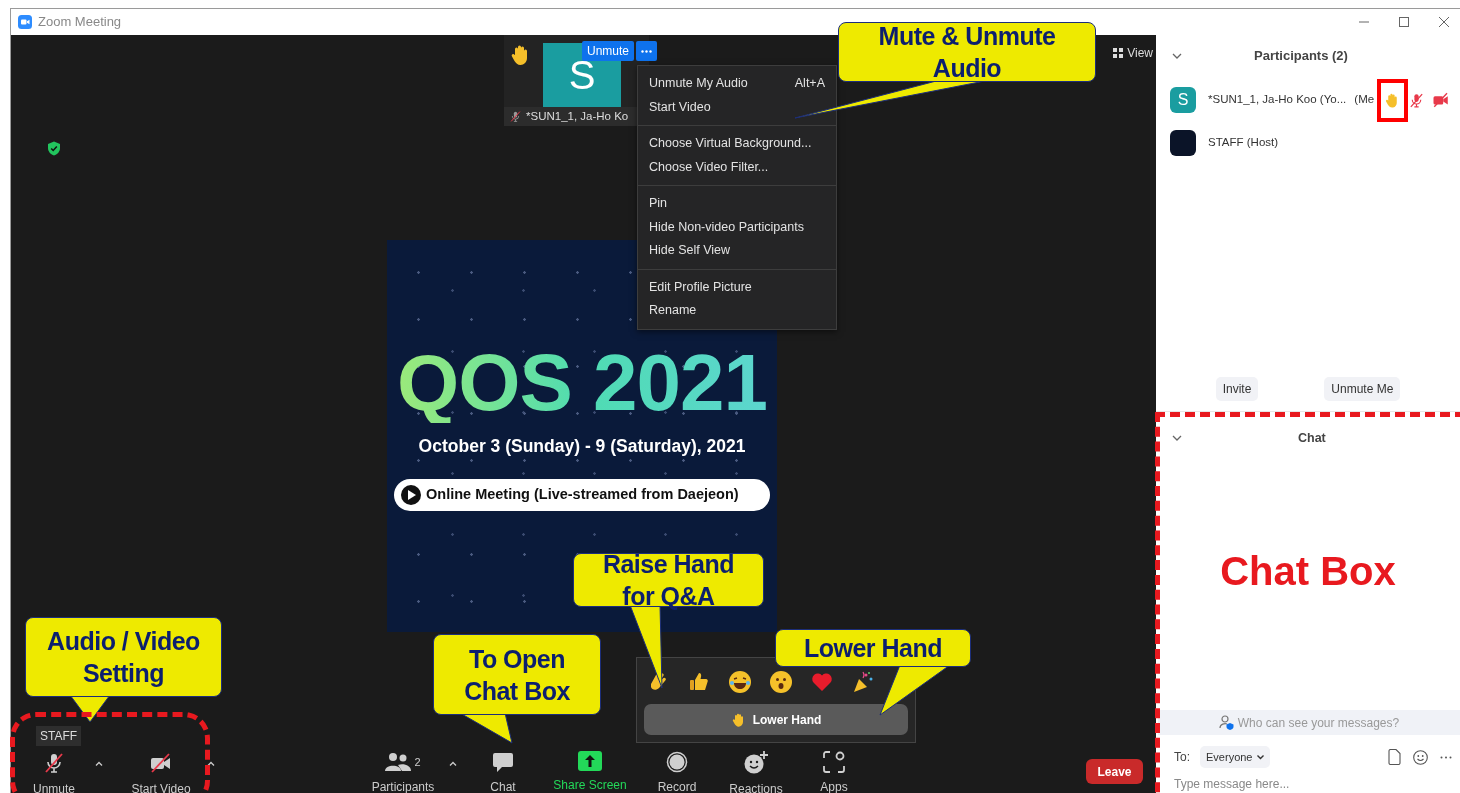 The image size is (1460, 793). What do you see at coordinates (577, 116) in the screenshot?
I see `participant-name: *SUN1_1, Ja-Ho Ko` at bounding box center [577, 116].